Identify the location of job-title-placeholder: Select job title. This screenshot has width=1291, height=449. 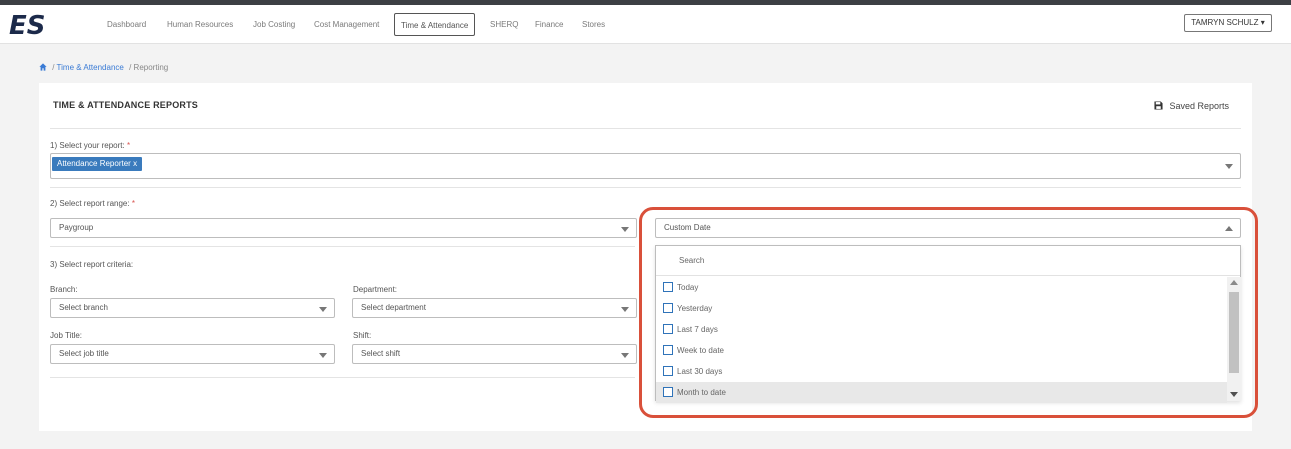
(84, 353).